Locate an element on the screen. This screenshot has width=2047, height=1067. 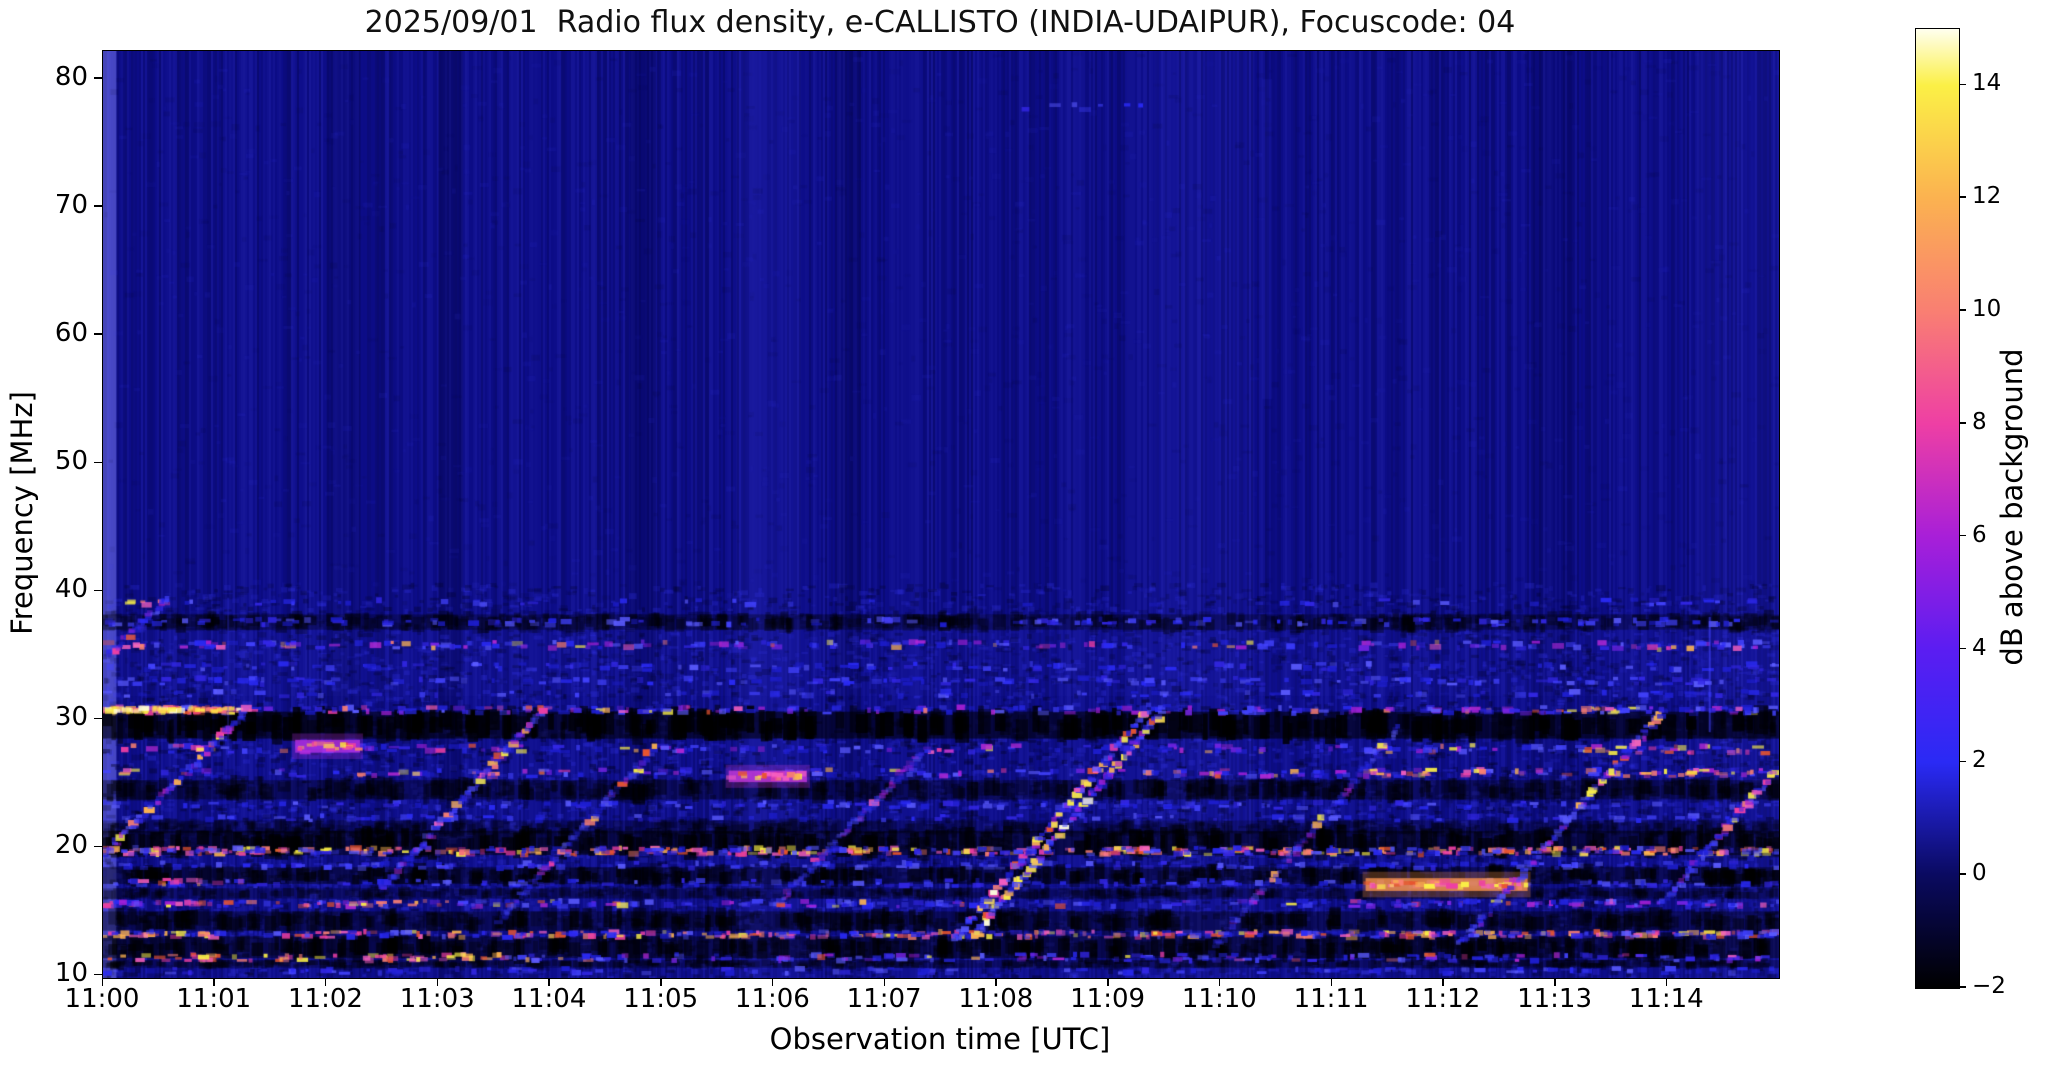
colorbar-tick-label: 14 is located at coordinates (1987, 83).